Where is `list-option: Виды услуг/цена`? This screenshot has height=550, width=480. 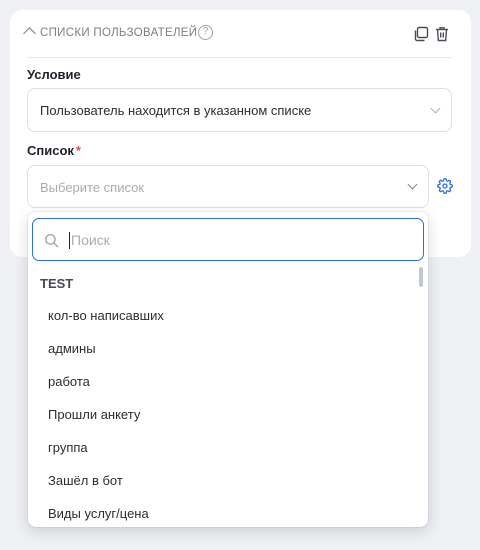
list-option: Виды услуг/цена is located at coordinates (223, 512).